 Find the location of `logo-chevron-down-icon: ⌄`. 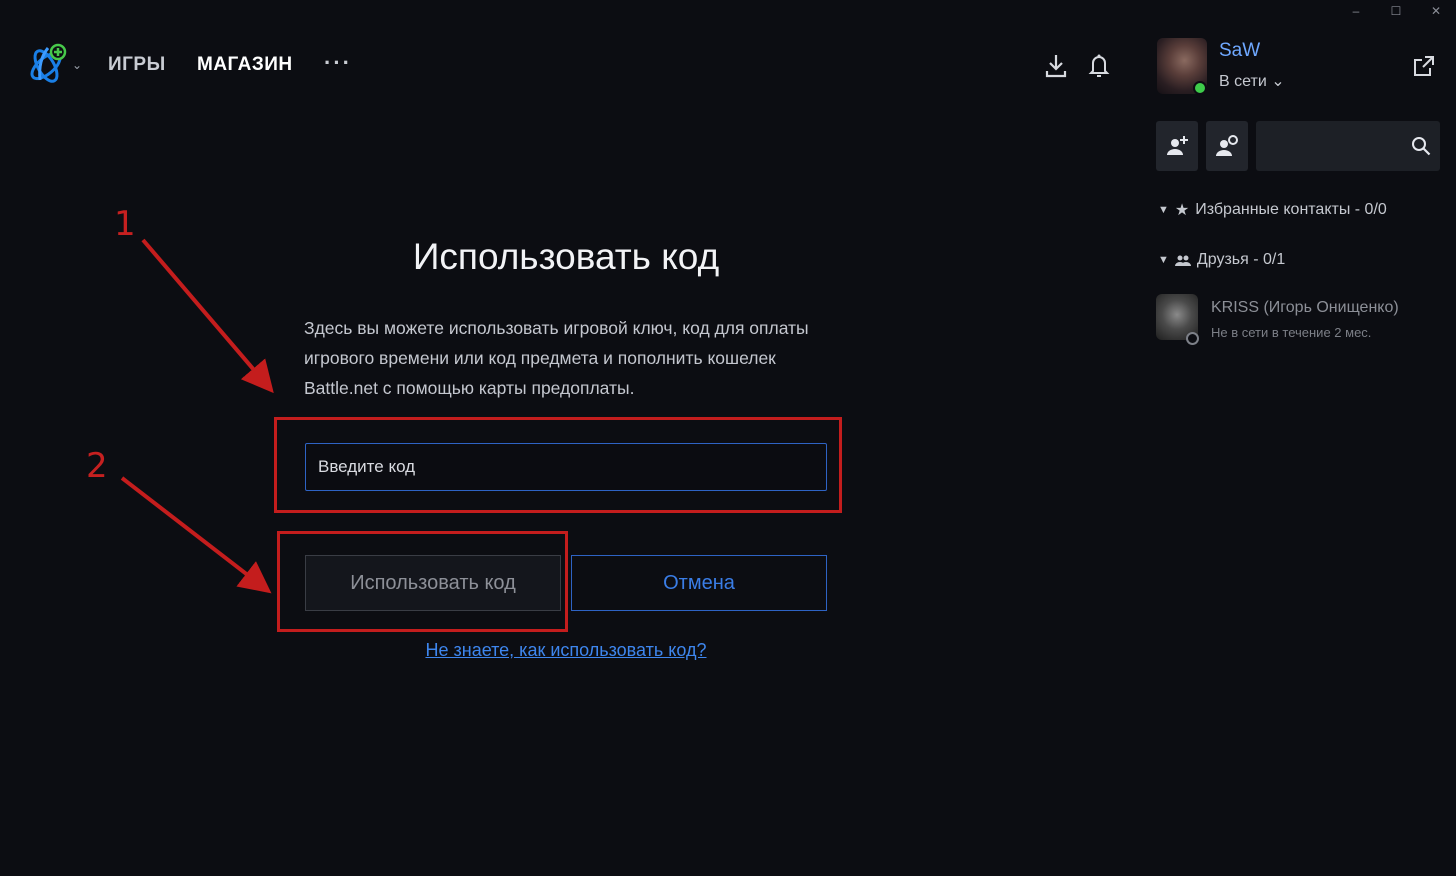

logo-chevron-down-icon: ⌄ is located at coordinates (77, 65).